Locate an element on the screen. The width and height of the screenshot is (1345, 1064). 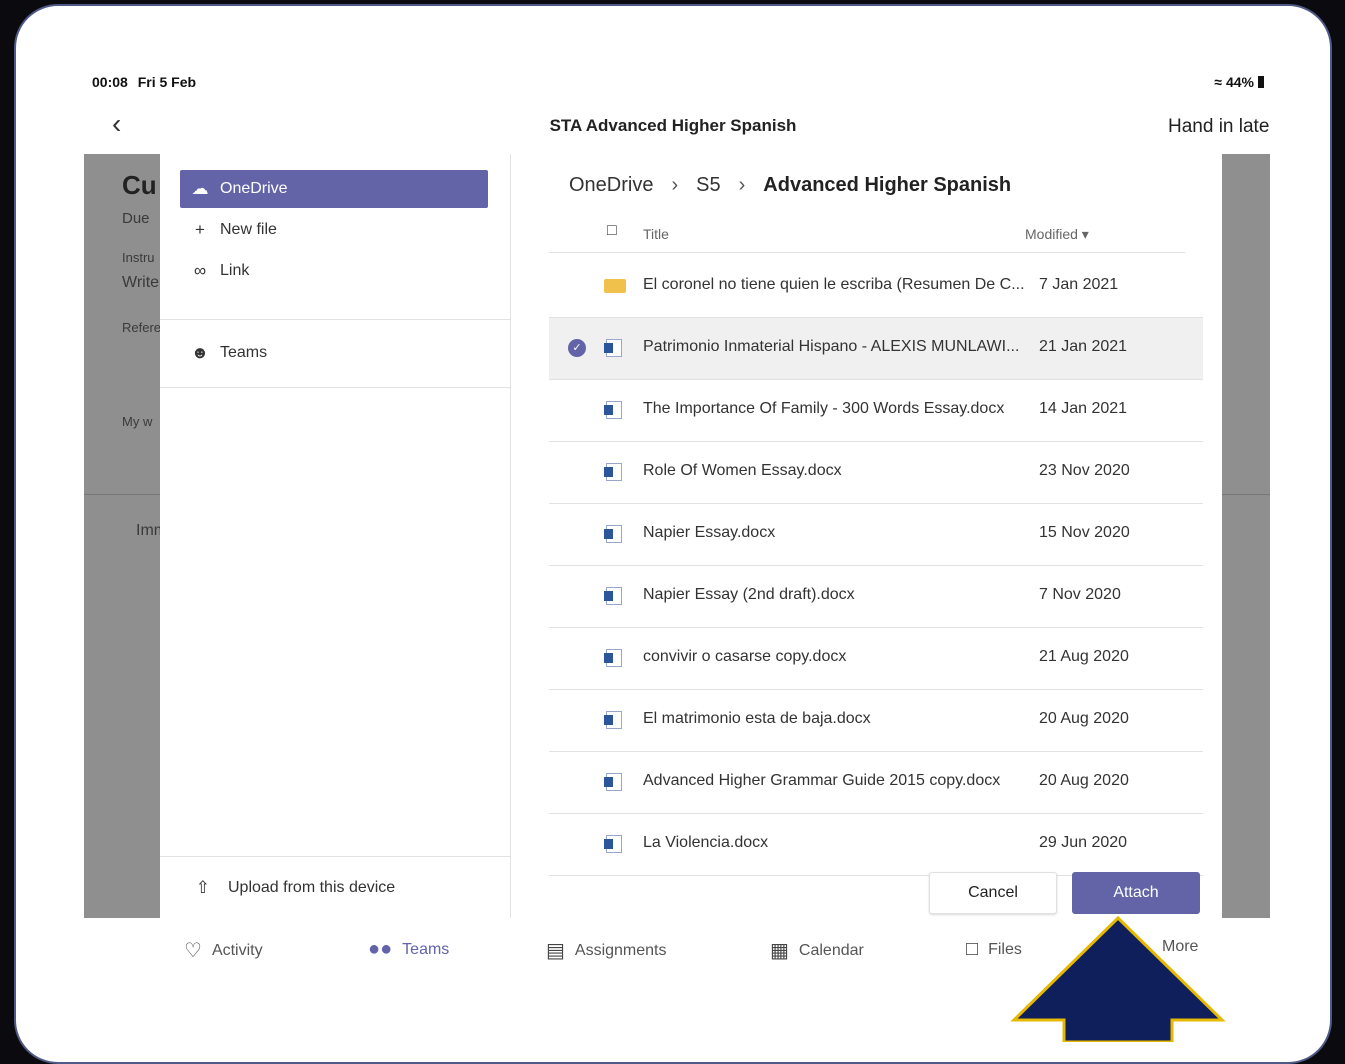
file-modified-date: 7 Jan 2021 is located at coordinates (1079, 284).